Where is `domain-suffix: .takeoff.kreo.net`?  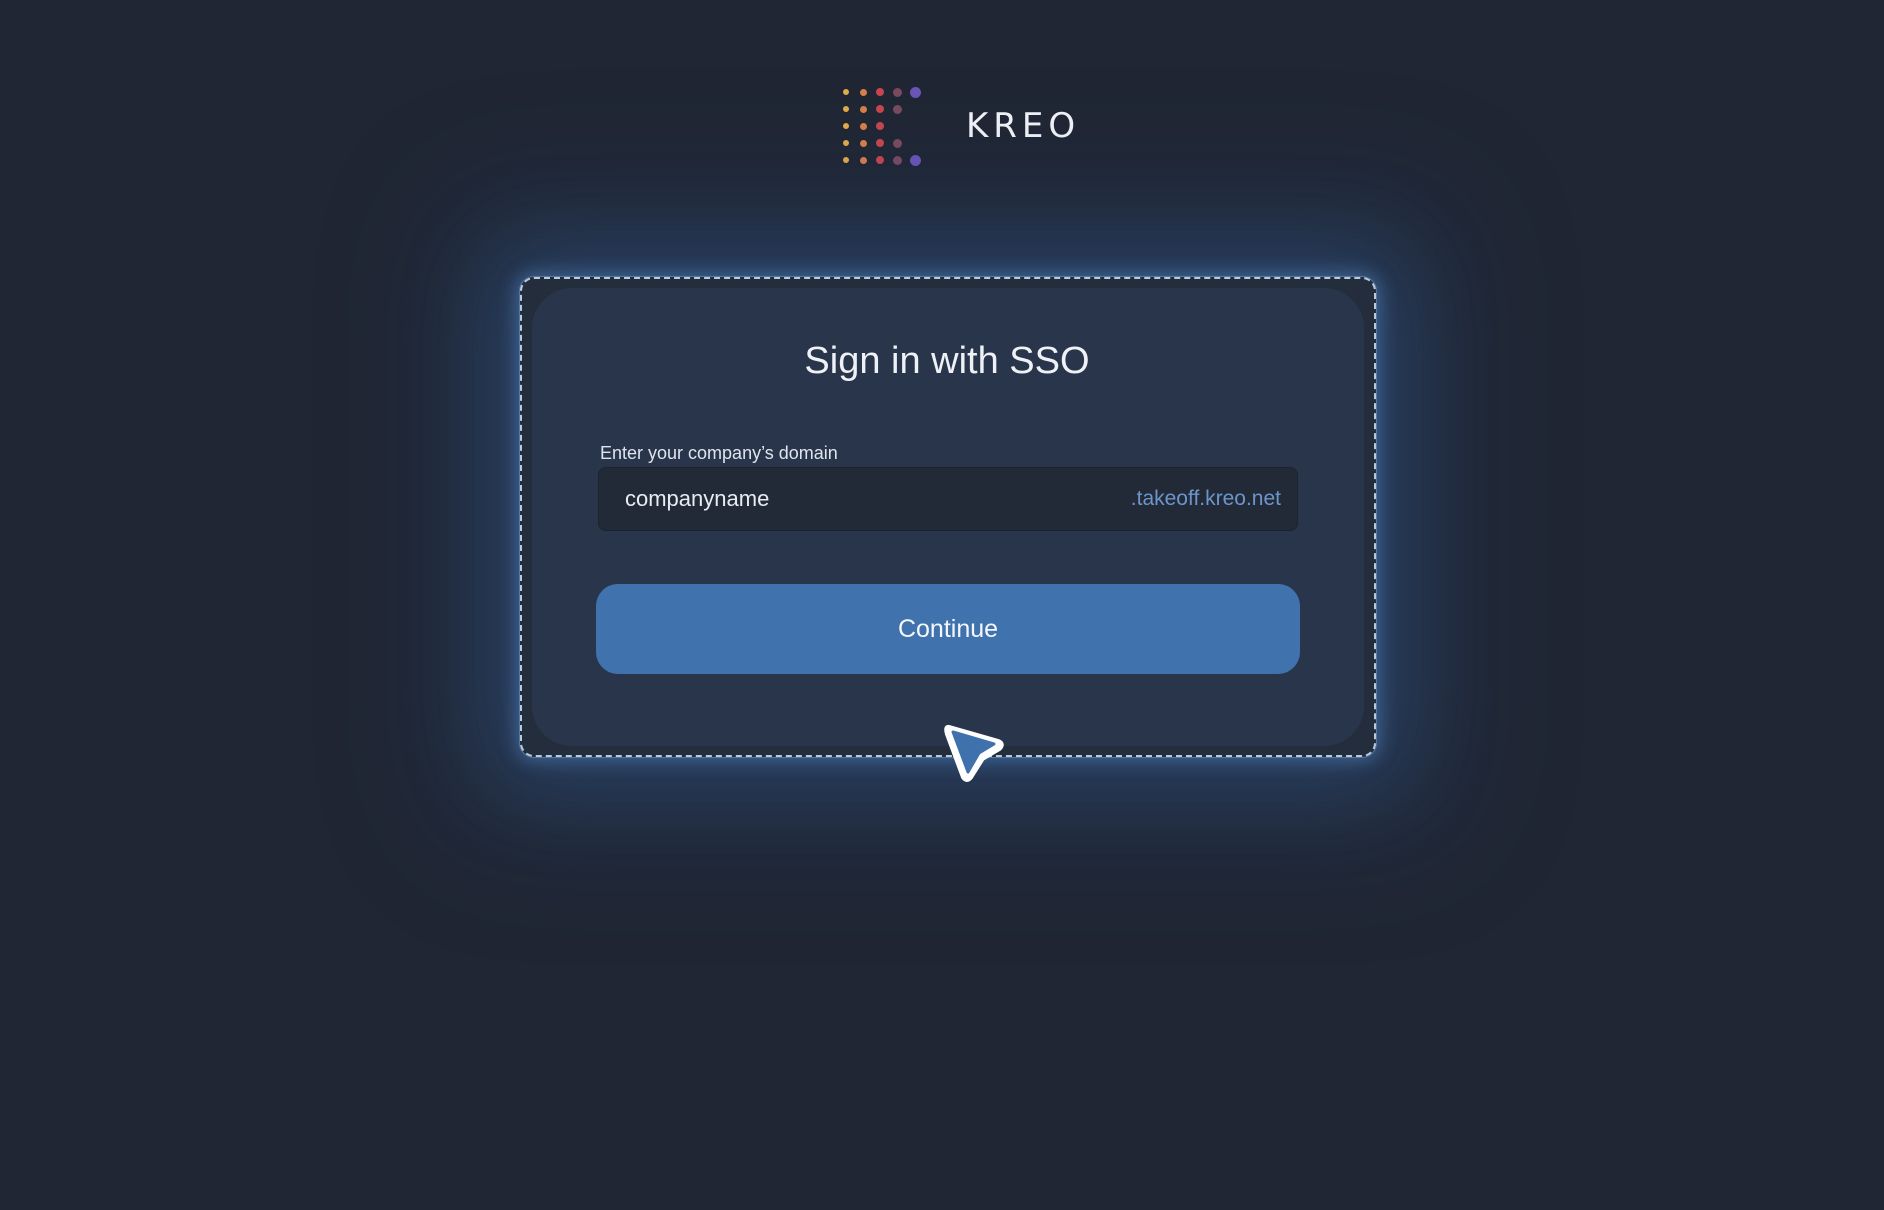
domain-suffix: .takeoff.kreo.net is located at coordinates (1205, 498).